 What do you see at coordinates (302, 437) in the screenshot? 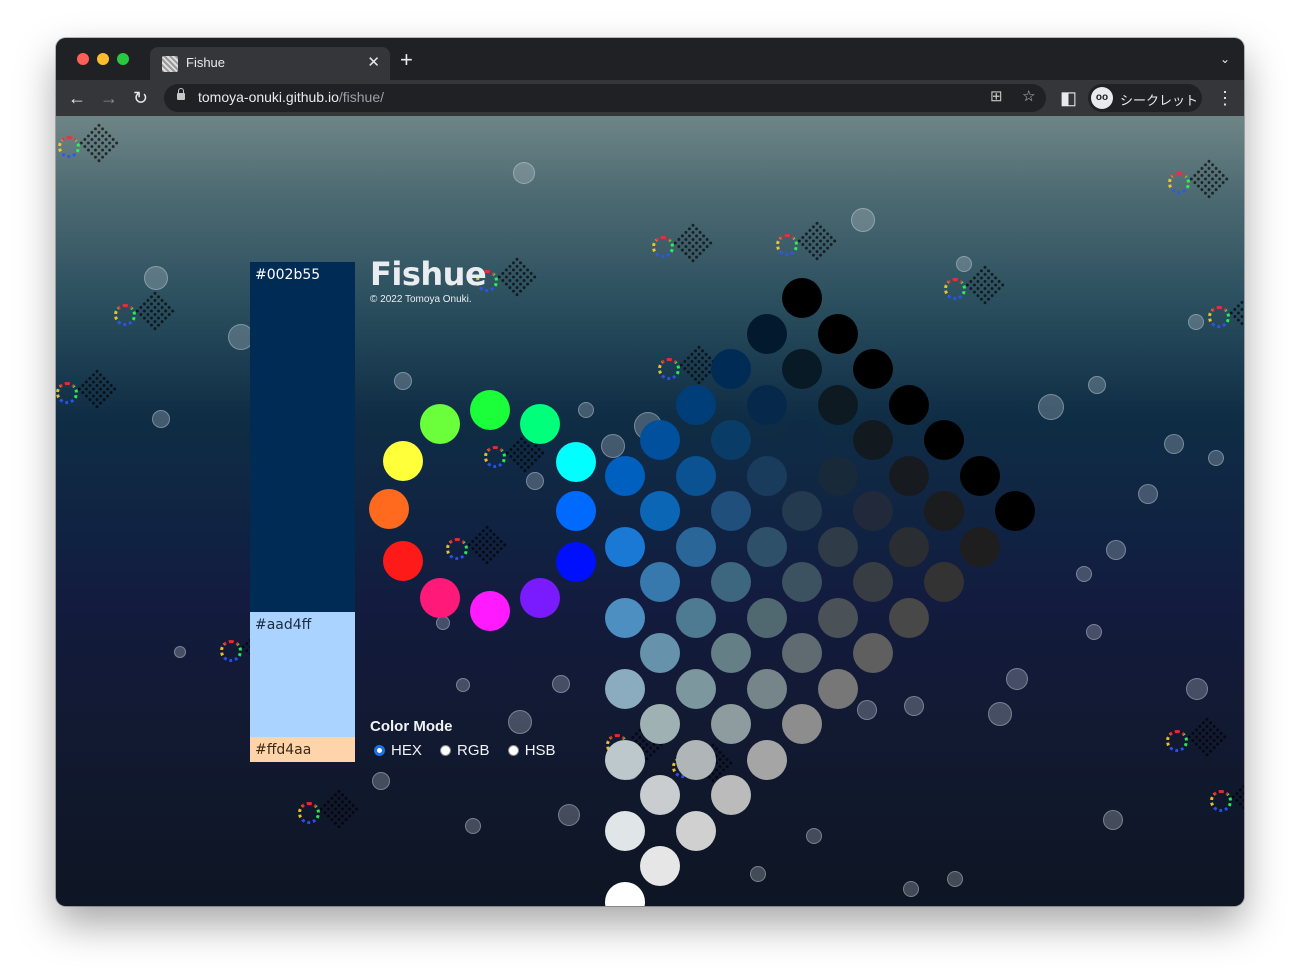
I see `palette-swatch: #002b55` at bounding box center [302, 437].